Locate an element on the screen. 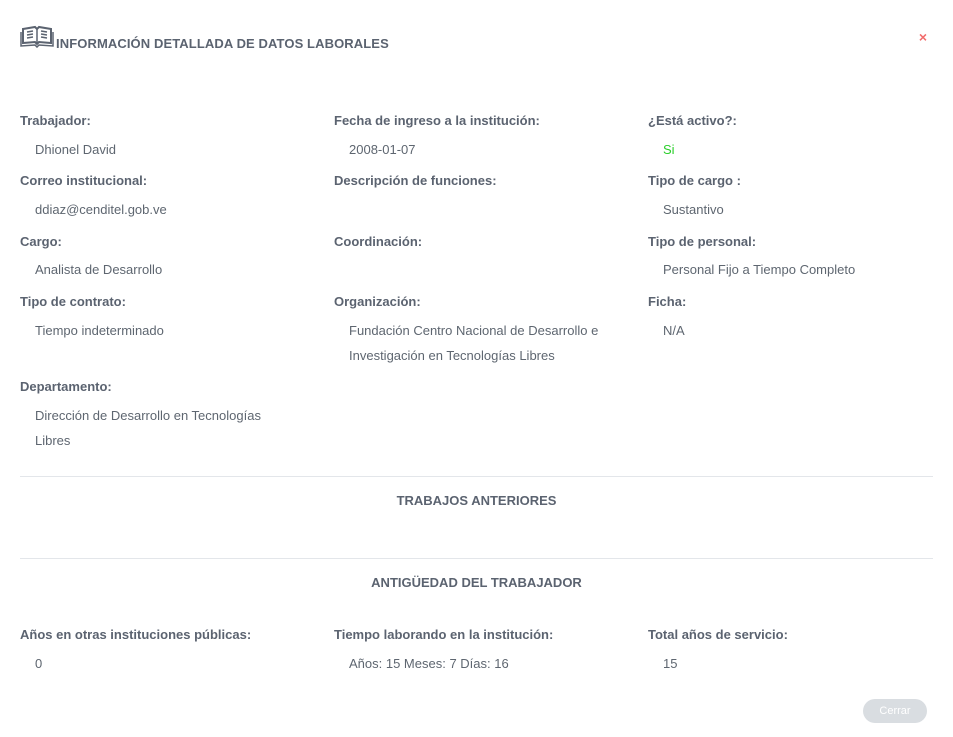 This screenshot has height=737, width=953. field-descripcion: Descripción de funciones: is located at coordinates (484, 185).